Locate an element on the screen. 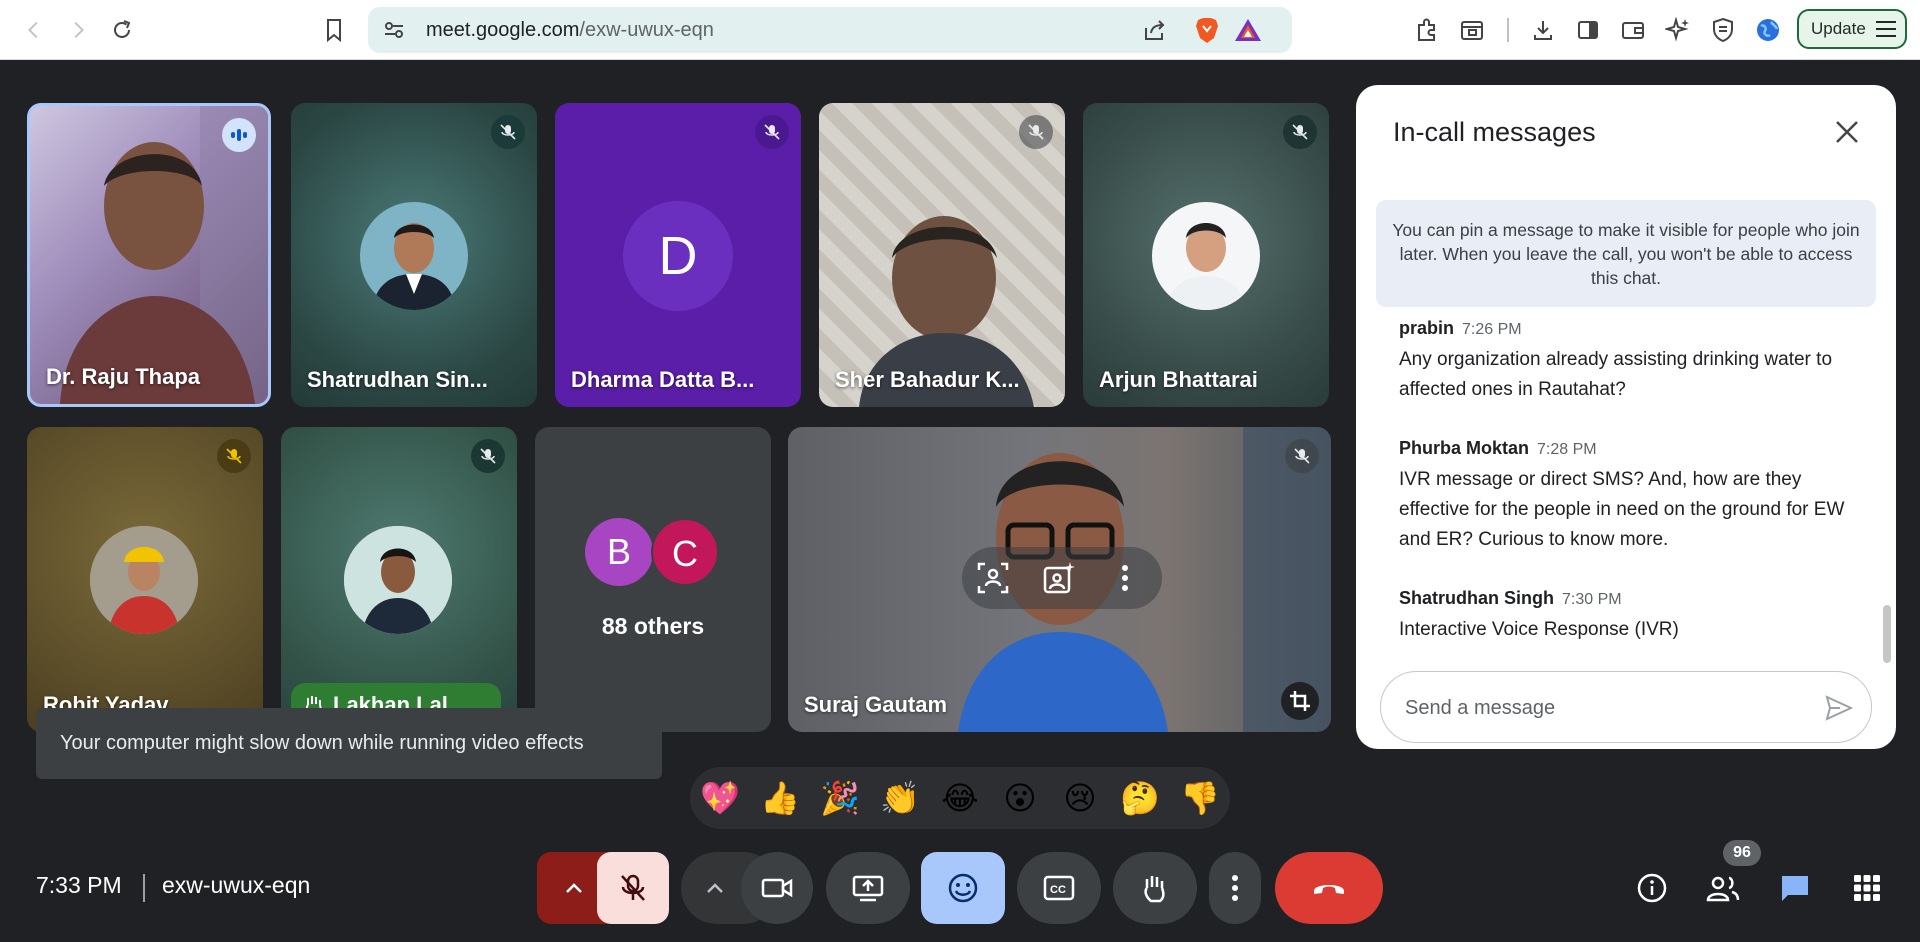  message-time: 7:26 PM is located at coordinates (1492, 329).